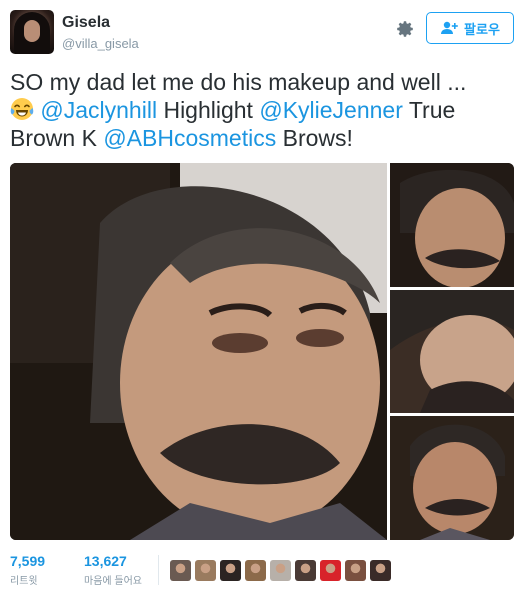 This screenshot has height=592, width=522. I want to click on tweet-text-segment: Highlight, so click(208, 110).